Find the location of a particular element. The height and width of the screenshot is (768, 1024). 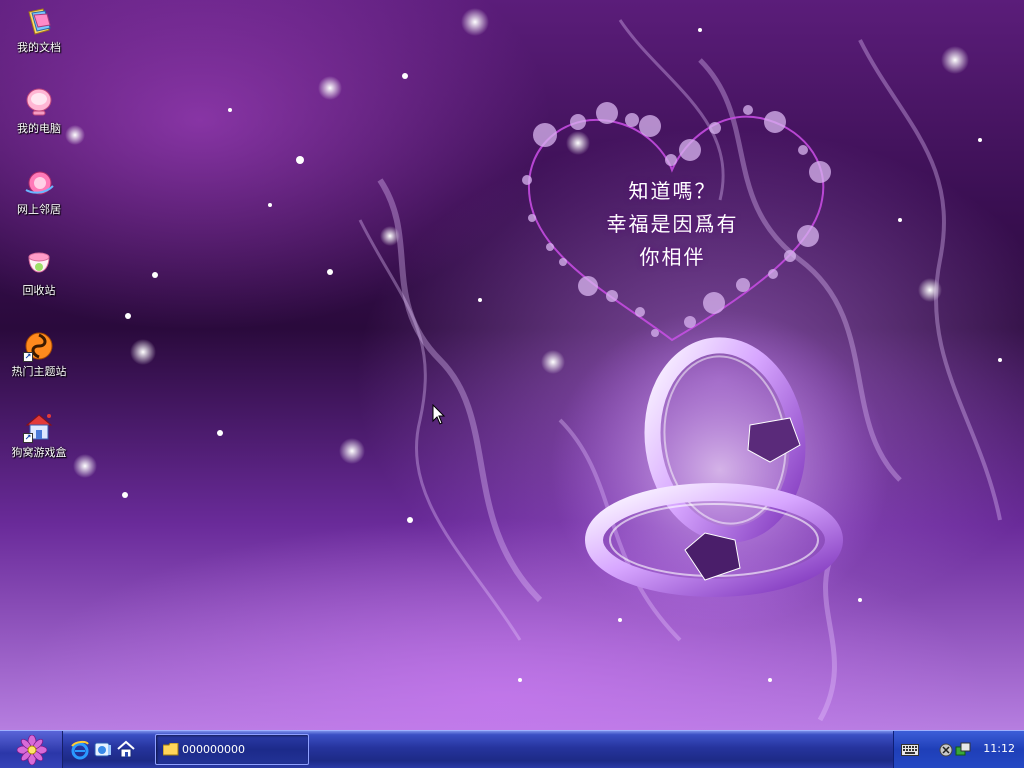

my-computer-icon is located at coordinates (39, 103).